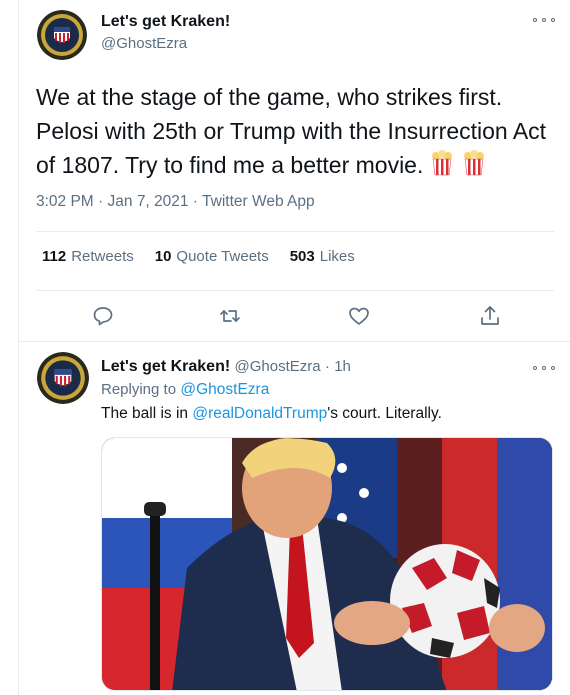 This screenshot has height=695, width=570. What do you see at coordinates (322, 256) in the screenshot?
I see `likes-stat: 503 Likes` at bounding box center [322, 256].